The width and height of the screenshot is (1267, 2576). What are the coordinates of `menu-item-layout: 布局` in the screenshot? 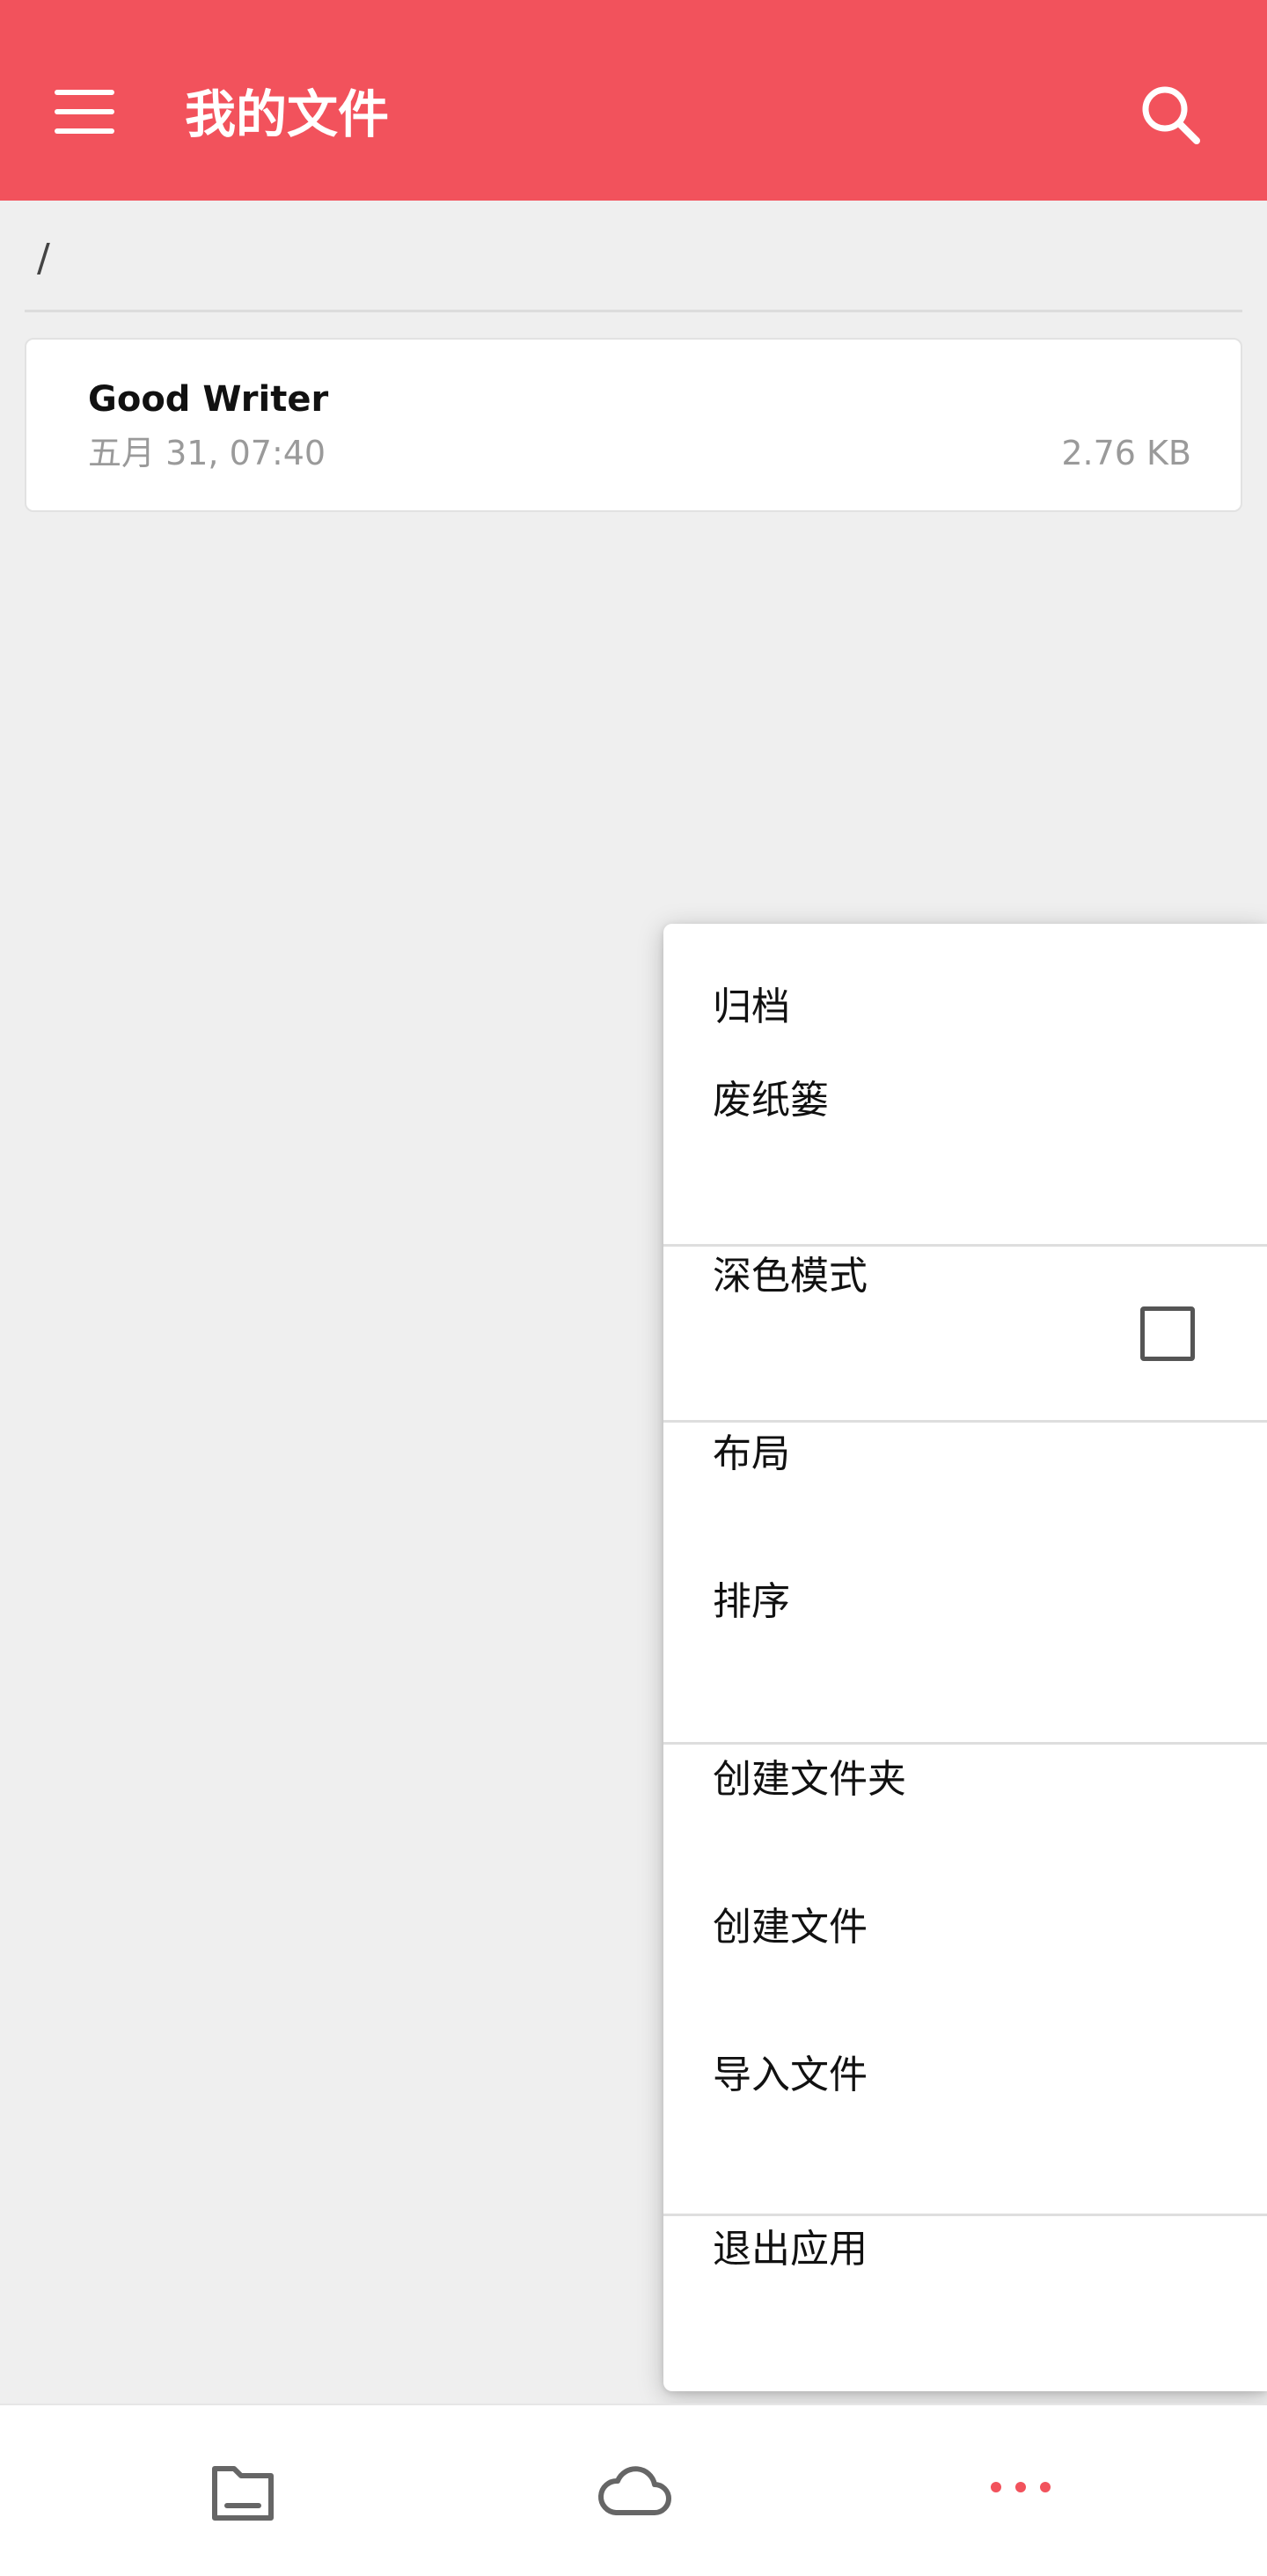 It's located at (965, 1454).